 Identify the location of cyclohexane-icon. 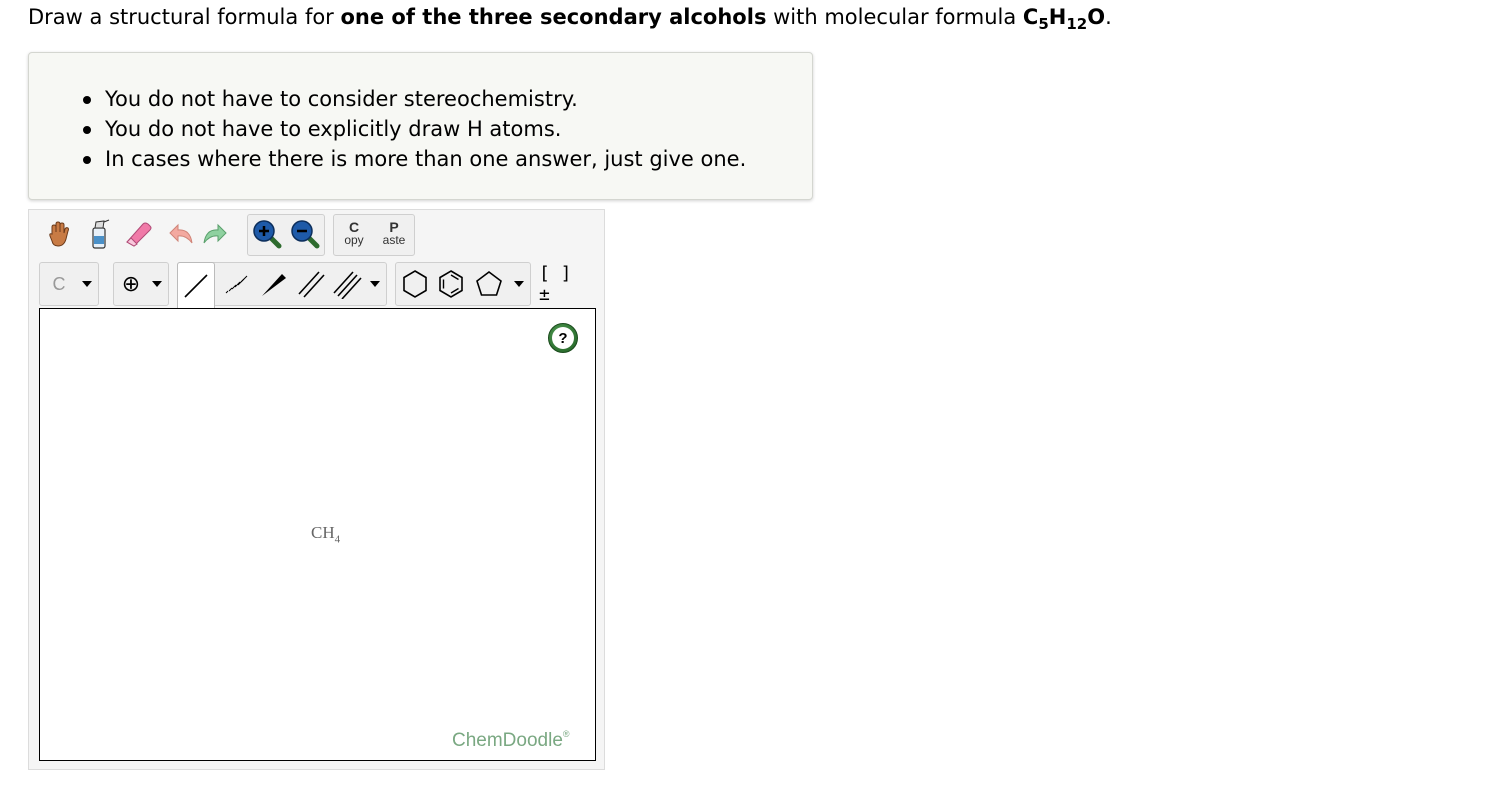
(415, 284).